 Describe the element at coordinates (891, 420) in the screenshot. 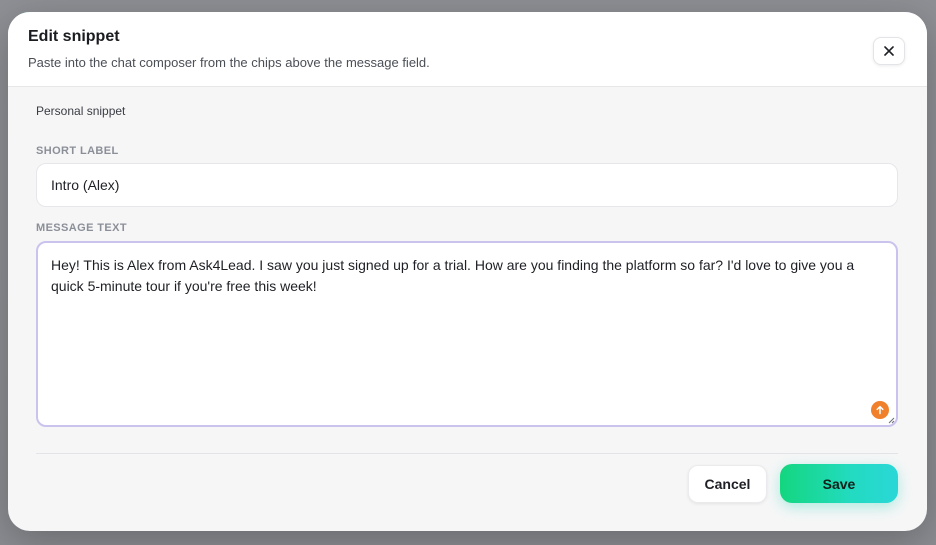

I see `resize-handle-icon` at that location.